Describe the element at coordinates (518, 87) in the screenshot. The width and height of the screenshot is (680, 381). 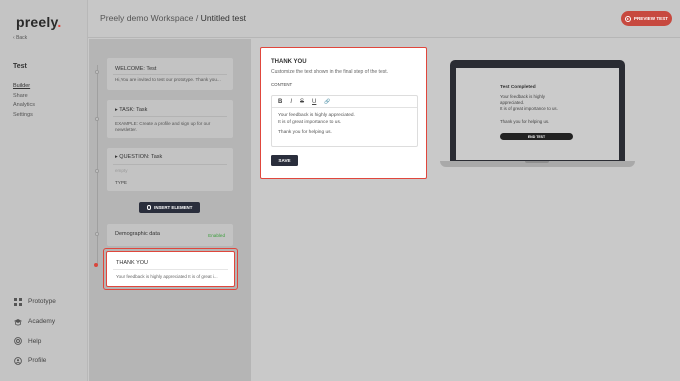
I see `preview-title: Test Completed` at that location.